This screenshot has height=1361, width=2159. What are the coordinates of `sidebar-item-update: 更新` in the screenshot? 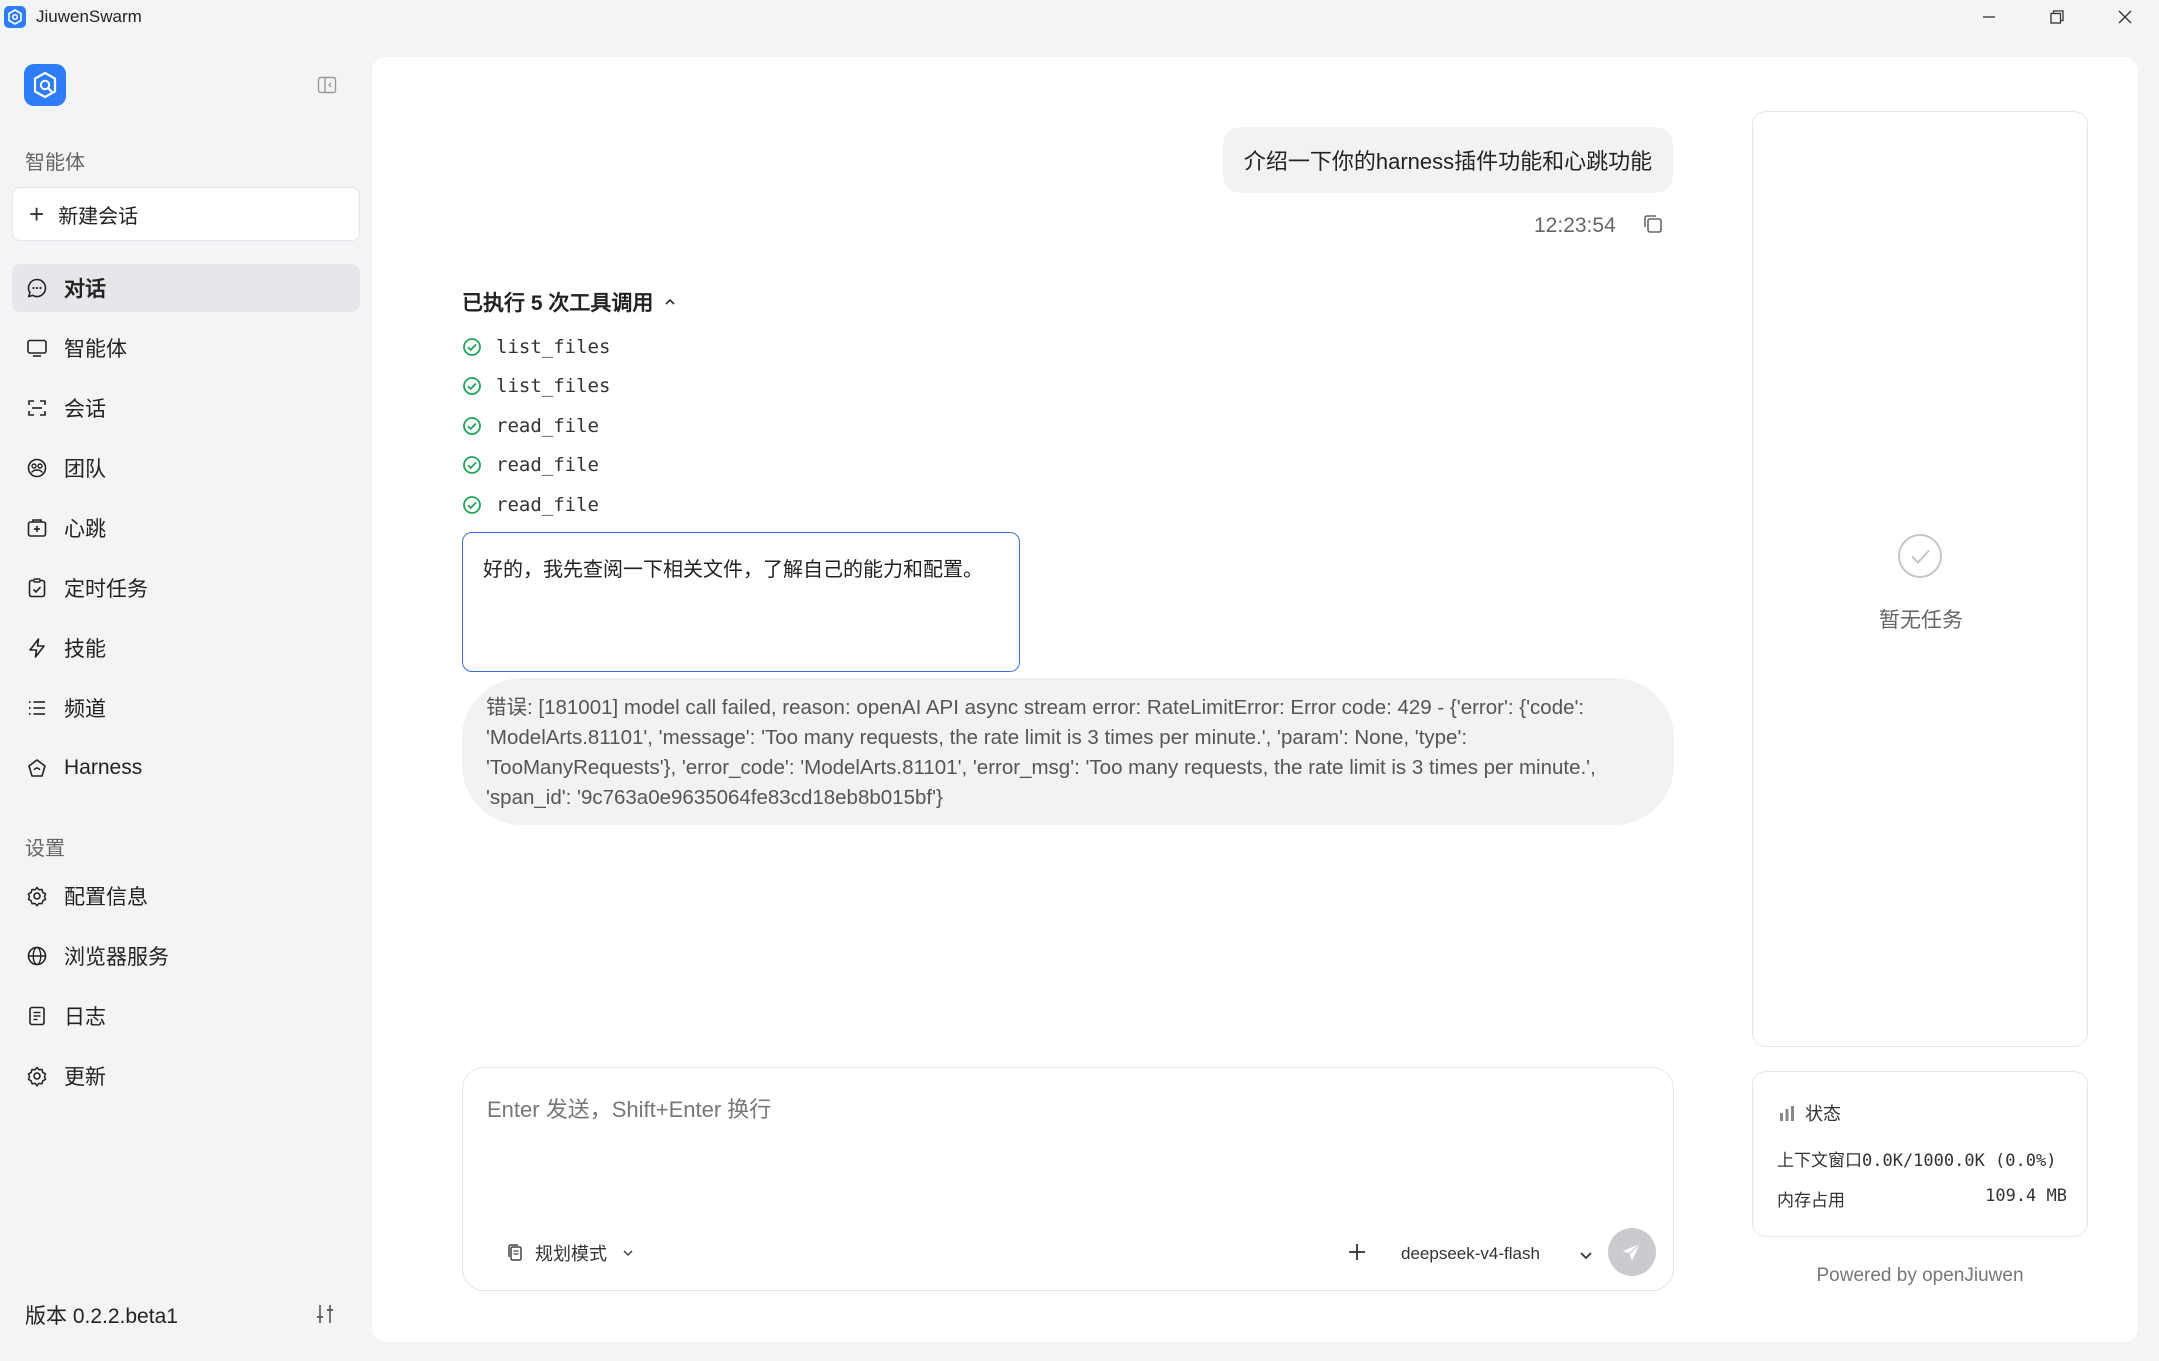 It's located at (186, 1076).